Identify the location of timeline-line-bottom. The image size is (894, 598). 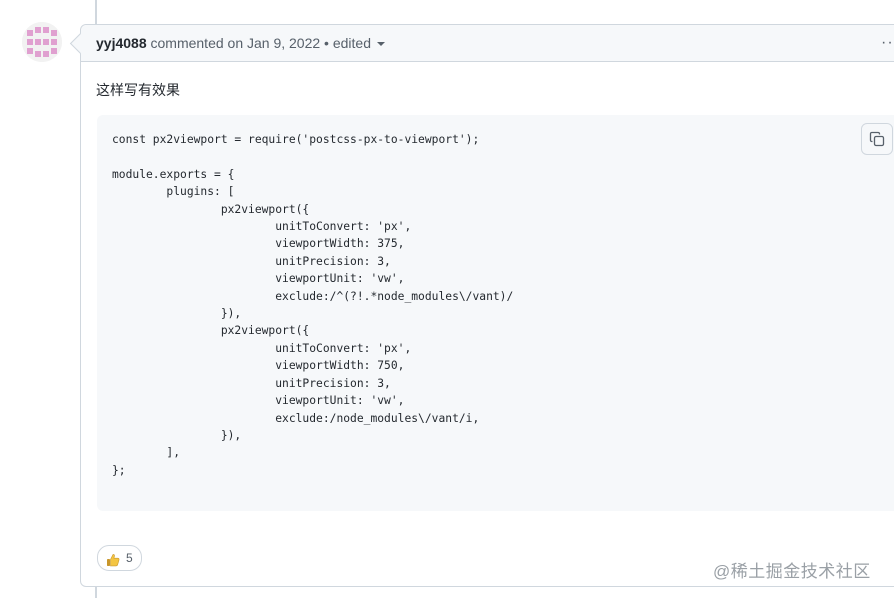
(96, 592).